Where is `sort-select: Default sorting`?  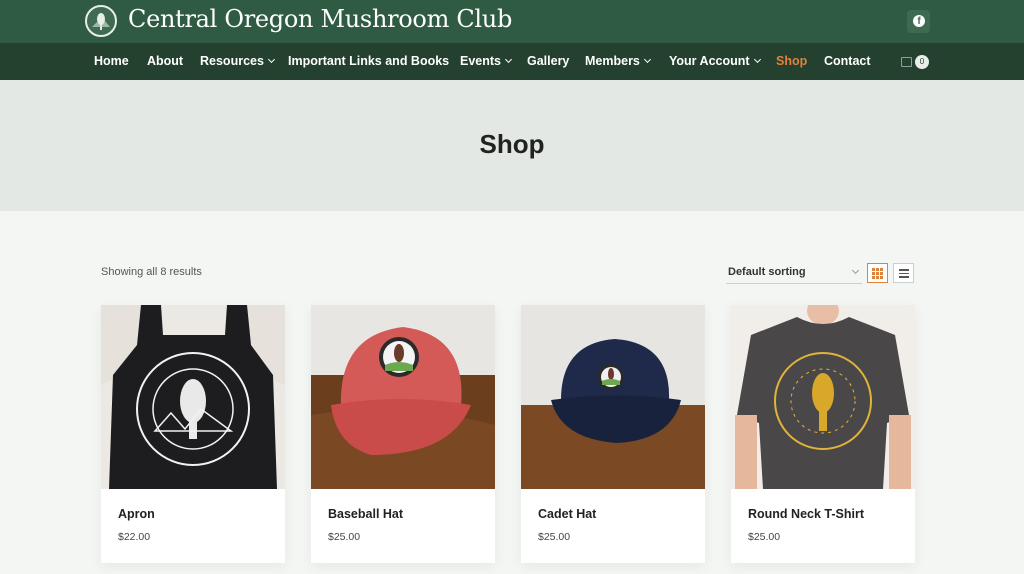
sort-select: Default sorting is located at coordinates (794, 273).